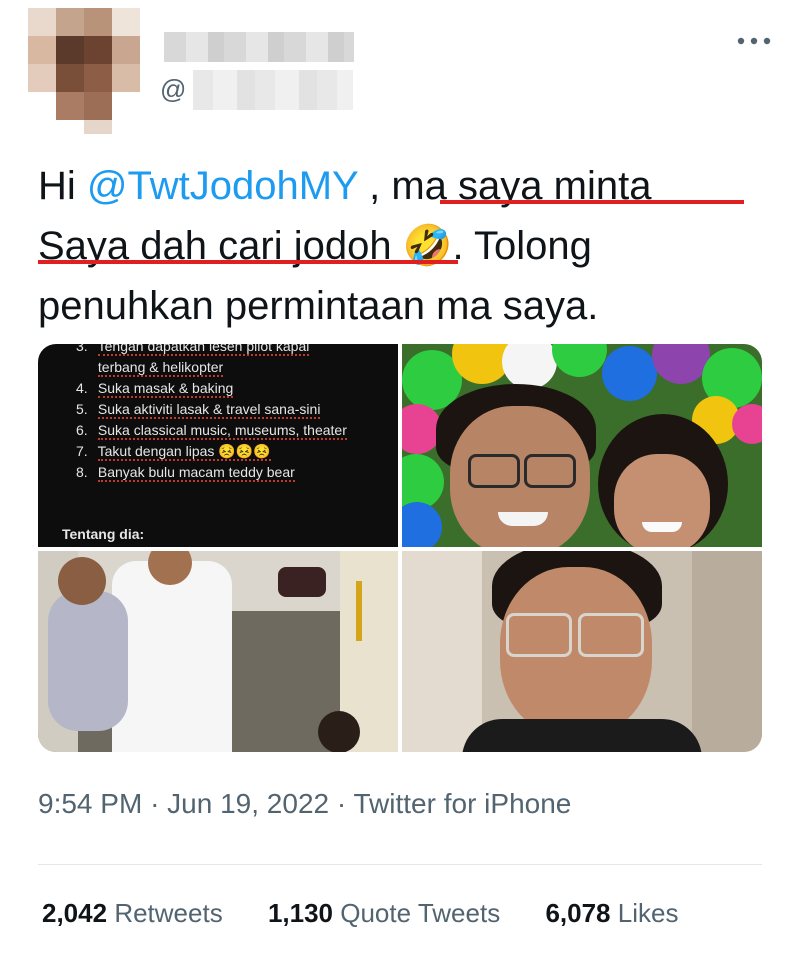 The height and width of the screenshot is (965, 800). What do you see at coordinates (582, 651) in the screenshot?
I see `media-image-selfie` at bounding box center [582, 651].